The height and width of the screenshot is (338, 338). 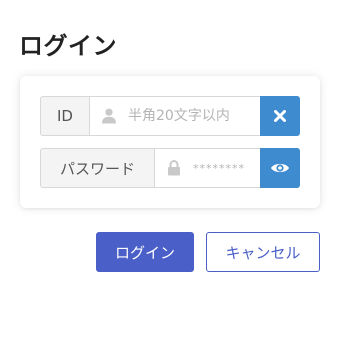 I want to click on close-icon, so click(x=280, y=116).